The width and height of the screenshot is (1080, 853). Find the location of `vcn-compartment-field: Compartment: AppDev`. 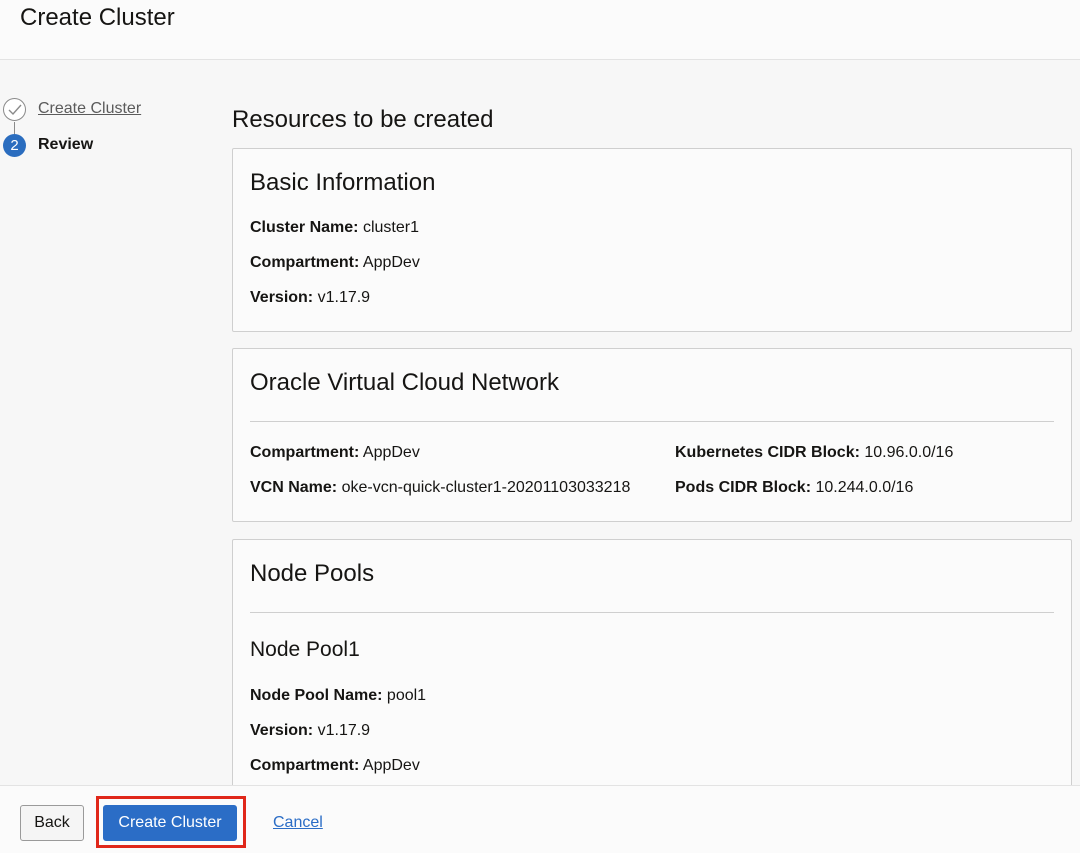

vcn-compartment-field: Compartment: AppDev is located at coordinates (335, 453).